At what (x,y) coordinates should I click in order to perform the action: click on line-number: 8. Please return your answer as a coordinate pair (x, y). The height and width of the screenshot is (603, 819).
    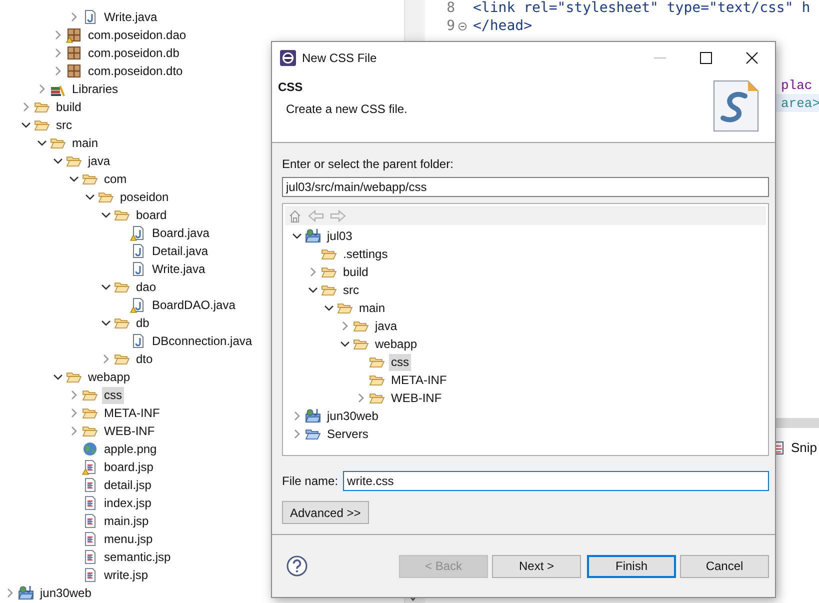
    Looking at the image, I should click on (450, 8).